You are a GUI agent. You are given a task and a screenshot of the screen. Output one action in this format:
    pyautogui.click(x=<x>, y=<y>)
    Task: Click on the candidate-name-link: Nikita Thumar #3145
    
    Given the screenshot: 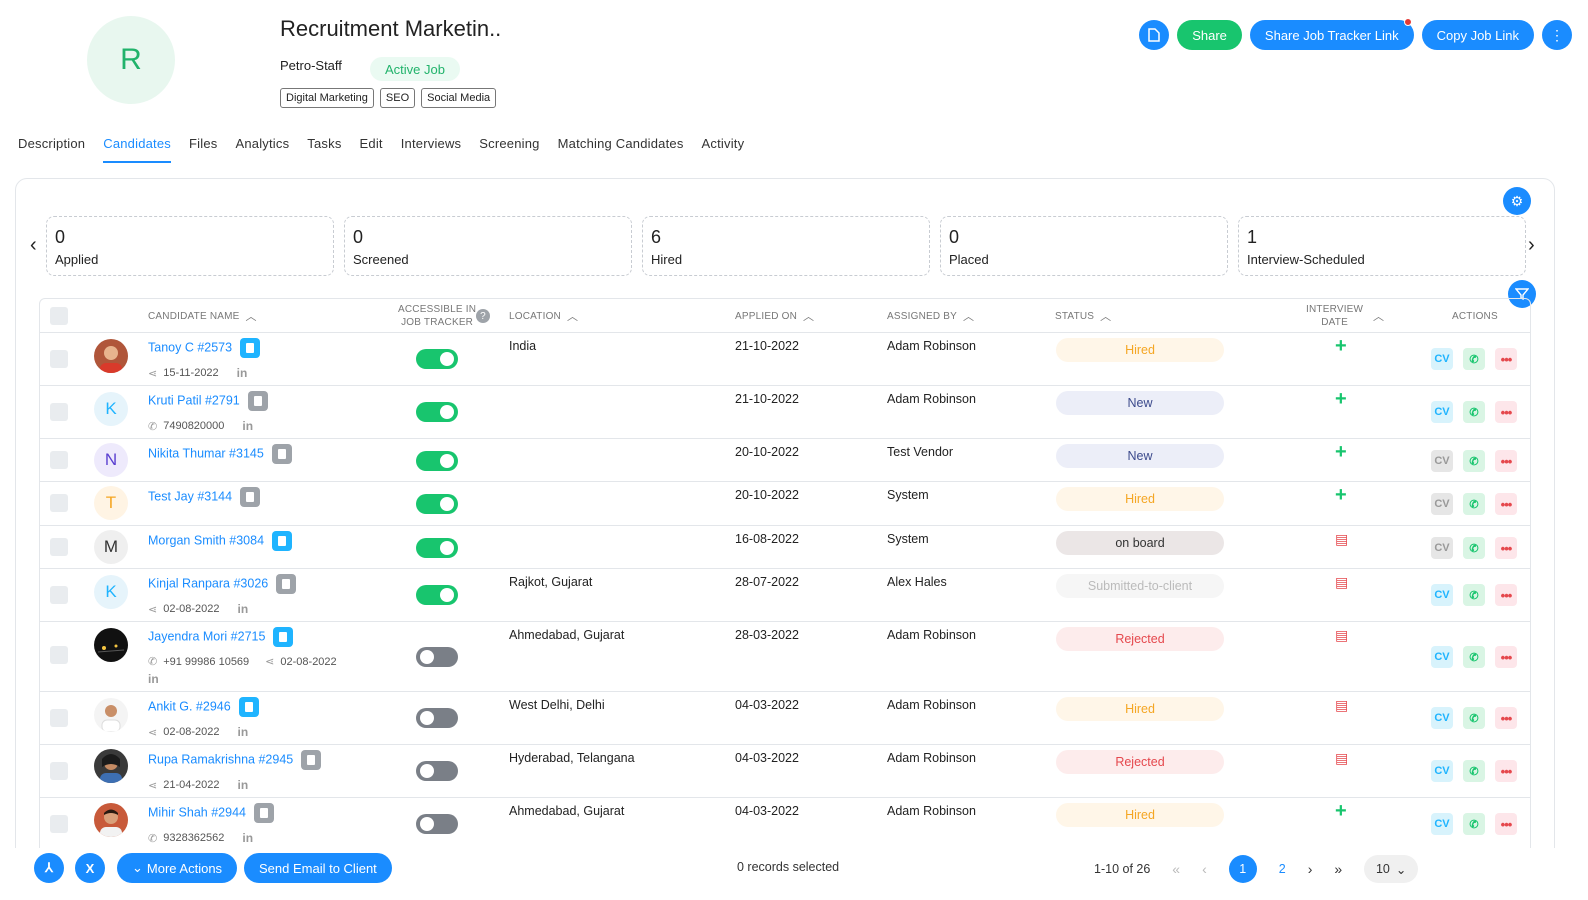 What is the action you would take?
    pyautogui.click(x=206, y=453)
    